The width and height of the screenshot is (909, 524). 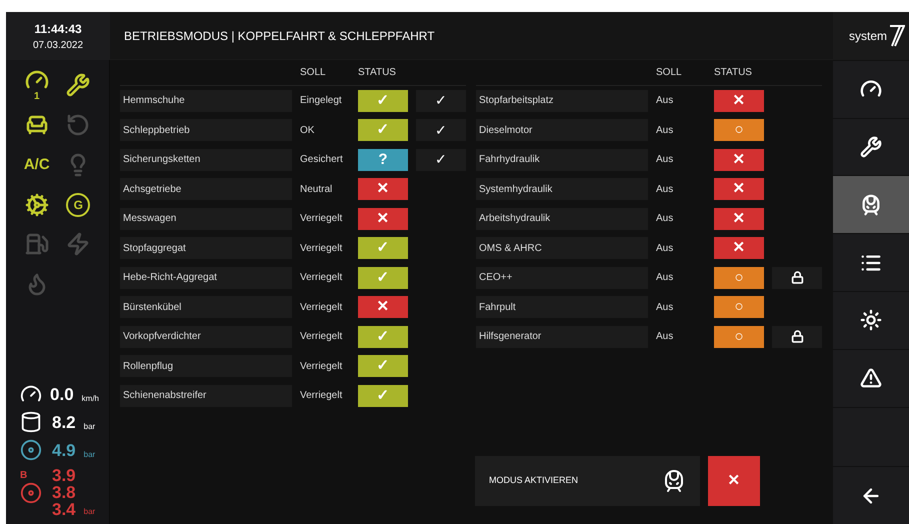 What do you see at coordinates (383, 159) in the screenshot?
I see `status-indicator: ?` at bounding box center [383, 159].